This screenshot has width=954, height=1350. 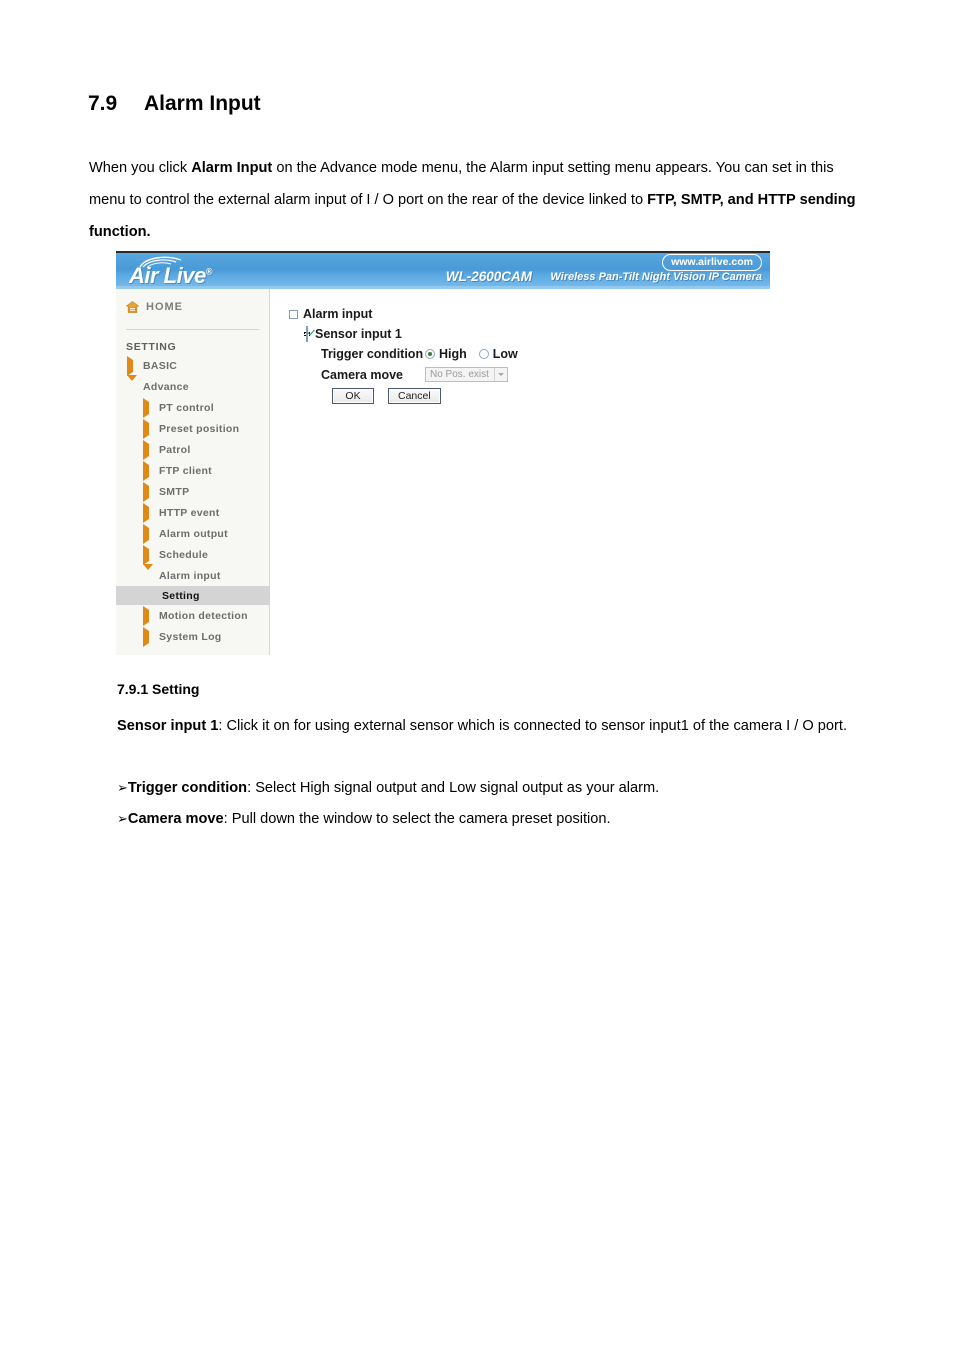 I want to click on sensor-input-checkbox-focus-ring, so click(x=307, y=334).